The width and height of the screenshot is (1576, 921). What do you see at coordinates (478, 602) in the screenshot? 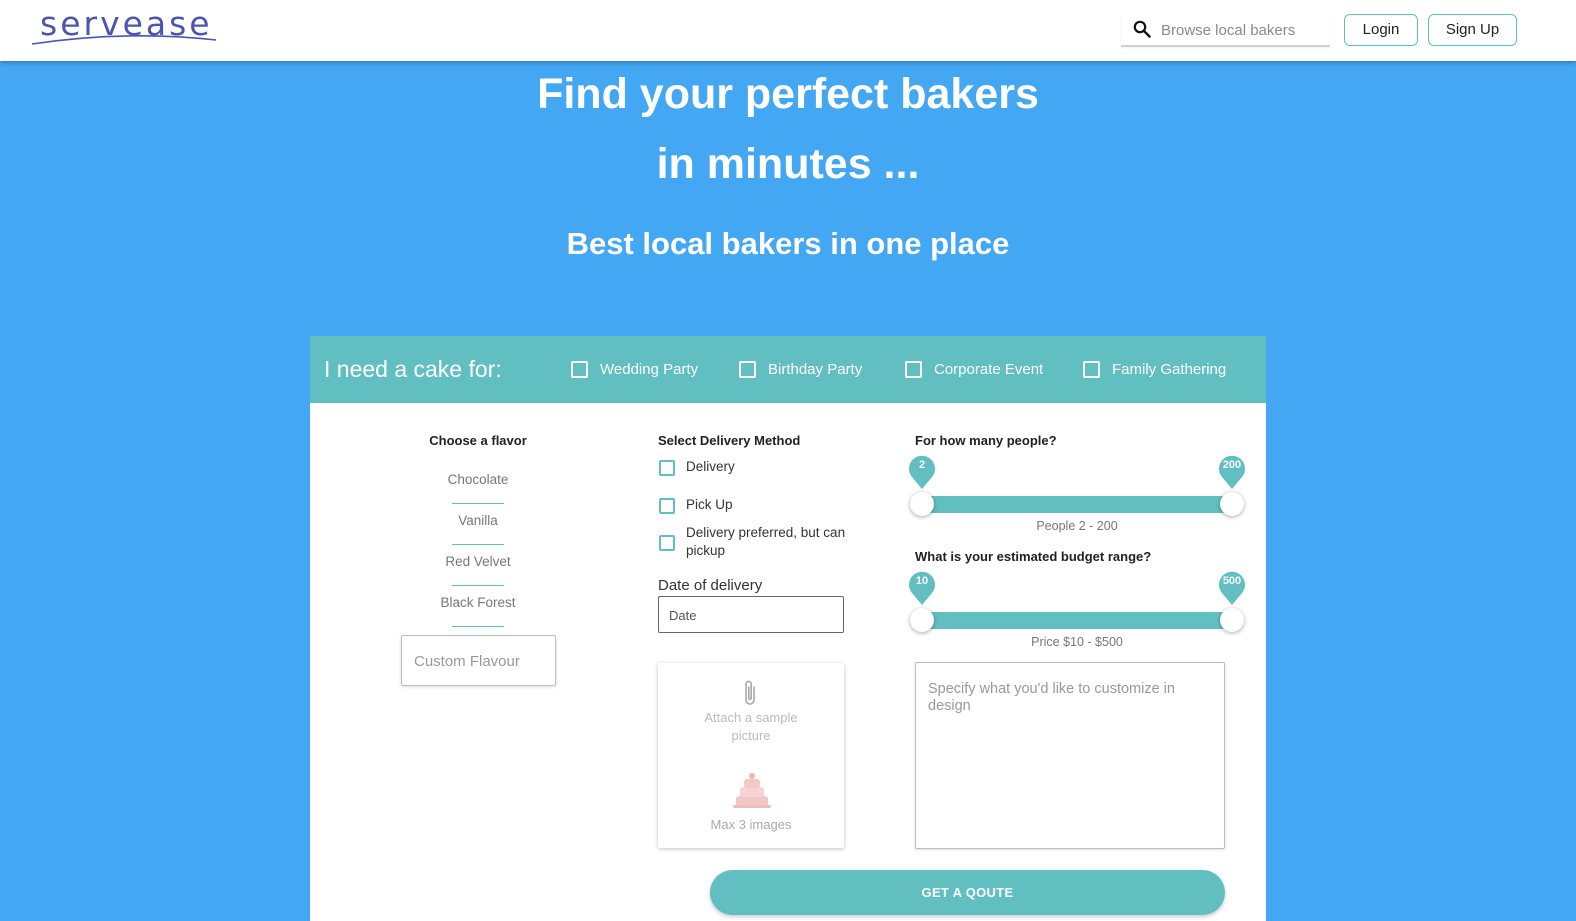
I see `flavor-option-black-forest: Black Forest` at bounding box center [478, 602].